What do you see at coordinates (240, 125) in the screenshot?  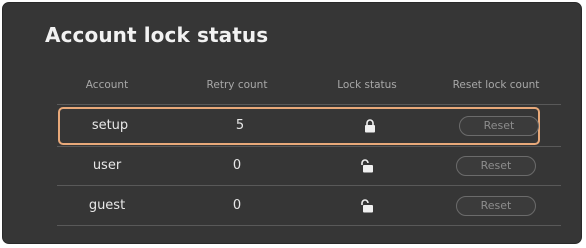 I see `retry-count: 5` at bounding box center [240, 125].